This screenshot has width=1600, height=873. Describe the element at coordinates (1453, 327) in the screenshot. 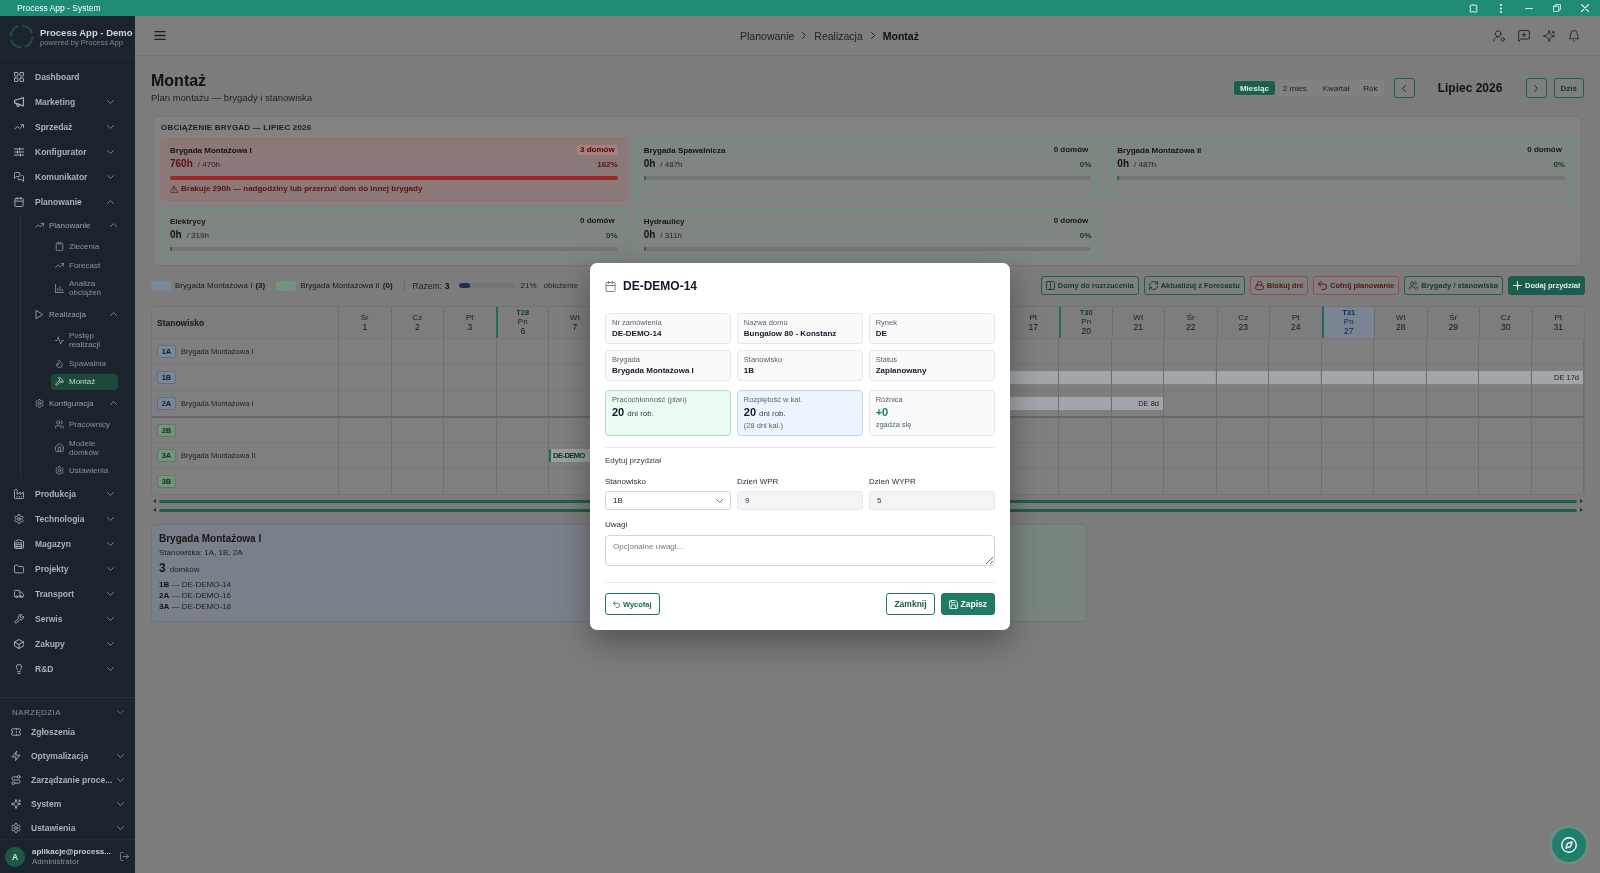

I see `day-number: 29` at that location.